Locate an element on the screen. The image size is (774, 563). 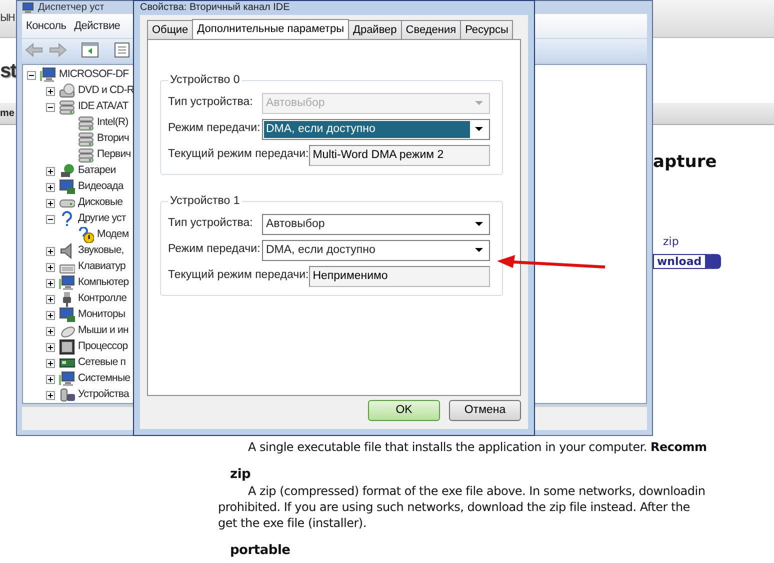
tree-item: Мыши и ин is located at coordinates (103, 331).